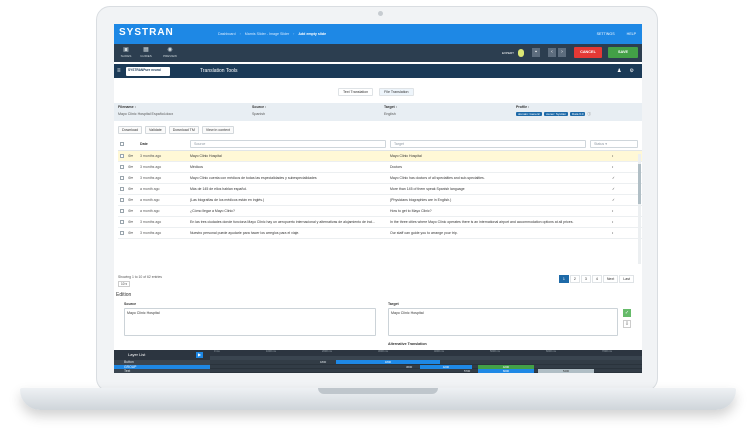 This screenshot has width=756, height=428. I want to click on settings-icon: ⚙, so click(632, 71).